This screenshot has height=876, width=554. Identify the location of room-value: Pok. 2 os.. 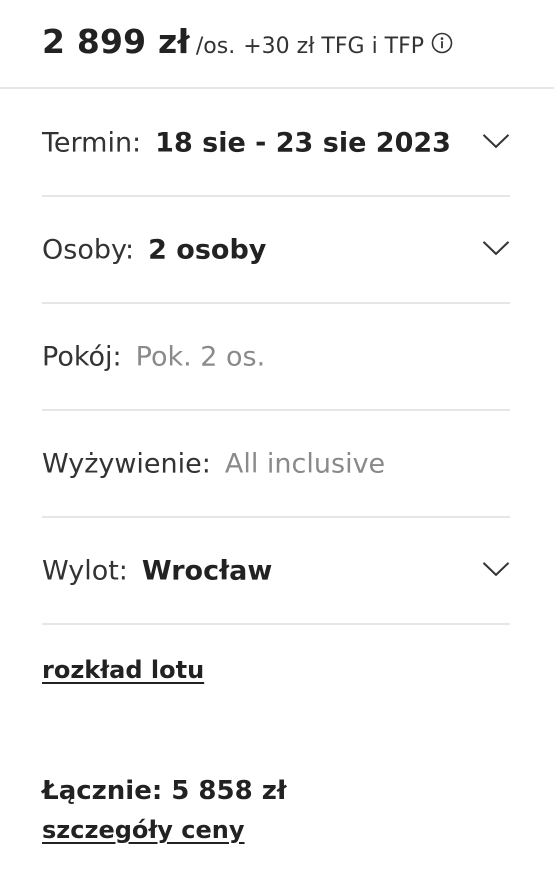
(200, 356).